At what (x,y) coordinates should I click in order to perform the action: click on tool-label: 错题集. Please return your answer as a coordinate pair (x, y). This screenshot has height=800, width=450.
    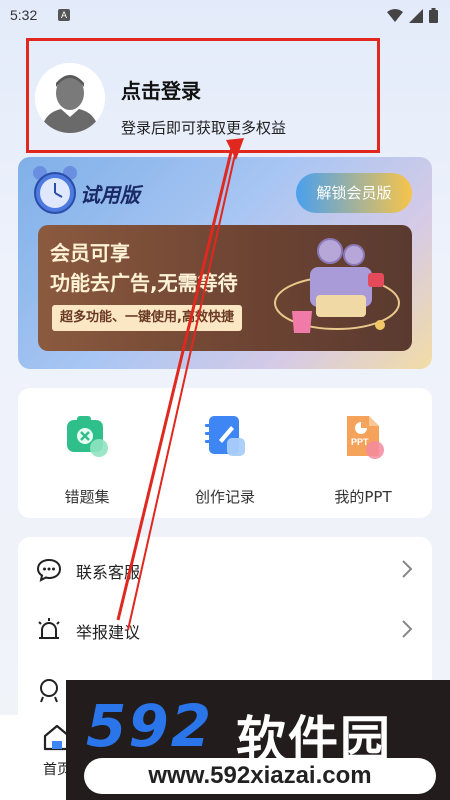
    Looking at the image, I should click on (87, 497).